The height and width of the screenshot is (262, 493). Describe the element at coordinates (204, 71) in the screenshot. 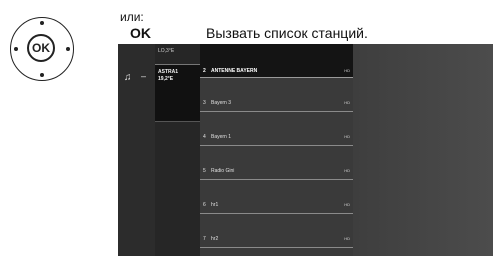

I see `station-number: 2` at that location.